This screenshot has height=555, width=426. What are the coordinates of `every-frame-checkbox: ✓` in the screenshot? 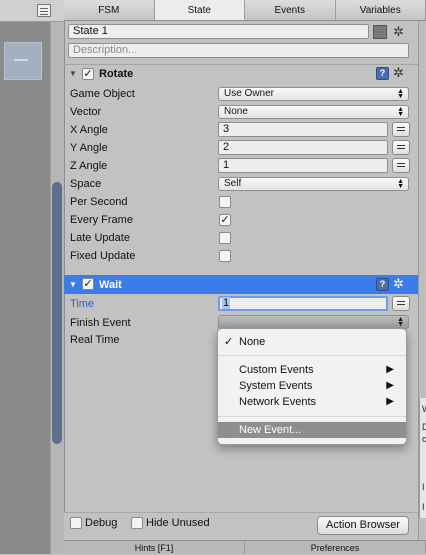 It's located at (225, 220).